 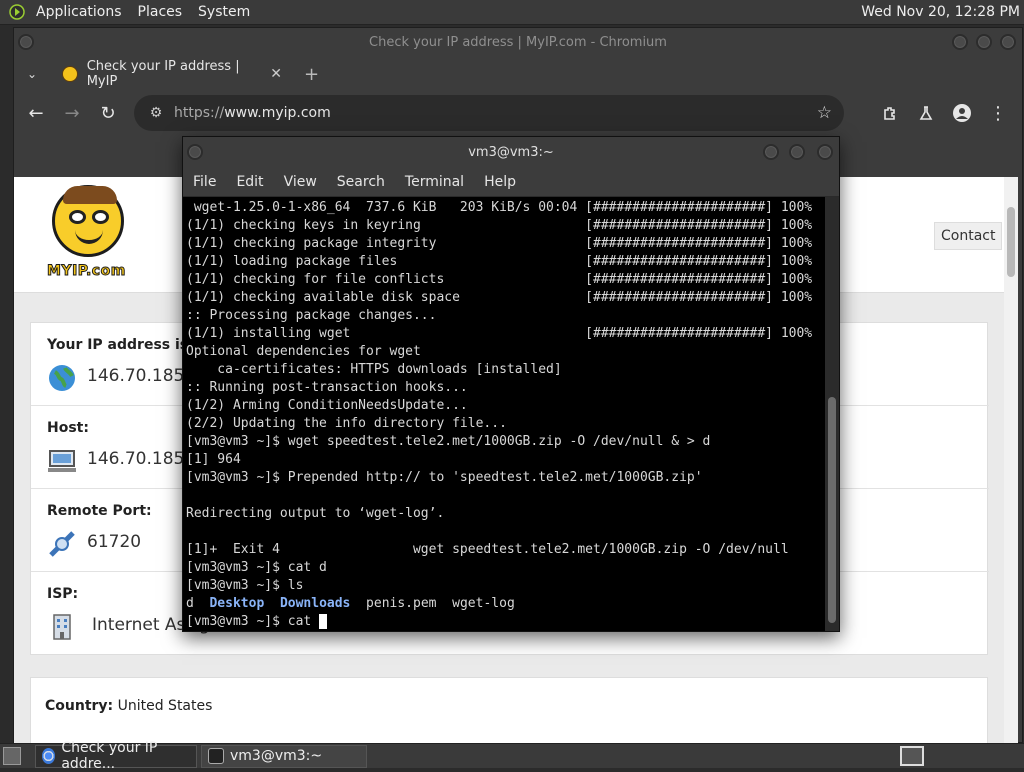 What do you see at coordinates (213, 459) in the screenshot?
I see `terminal-line: [1] 964` at bounding box center [213, 459].